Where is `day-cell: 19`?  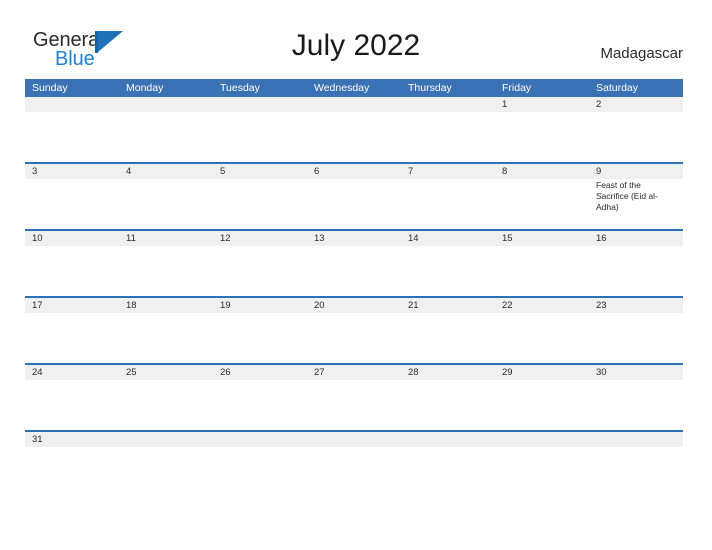
day-cell: 19 is located at coordinates (260, 305).